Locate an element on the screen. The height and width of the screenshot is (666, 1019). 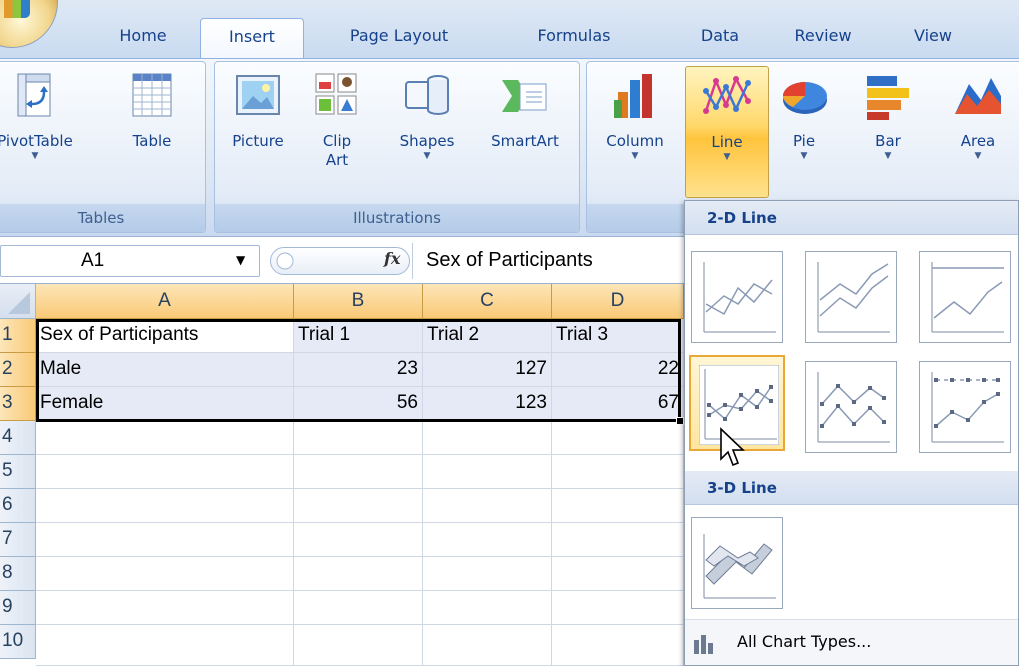
row-header-9: 9 is located at coordinates (18, 608).